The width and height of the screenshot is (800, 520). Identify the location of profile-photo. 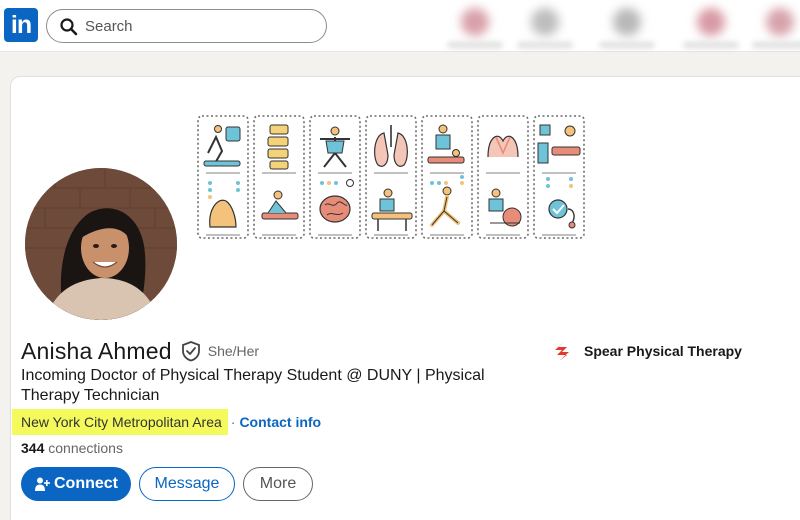
(101, 244).